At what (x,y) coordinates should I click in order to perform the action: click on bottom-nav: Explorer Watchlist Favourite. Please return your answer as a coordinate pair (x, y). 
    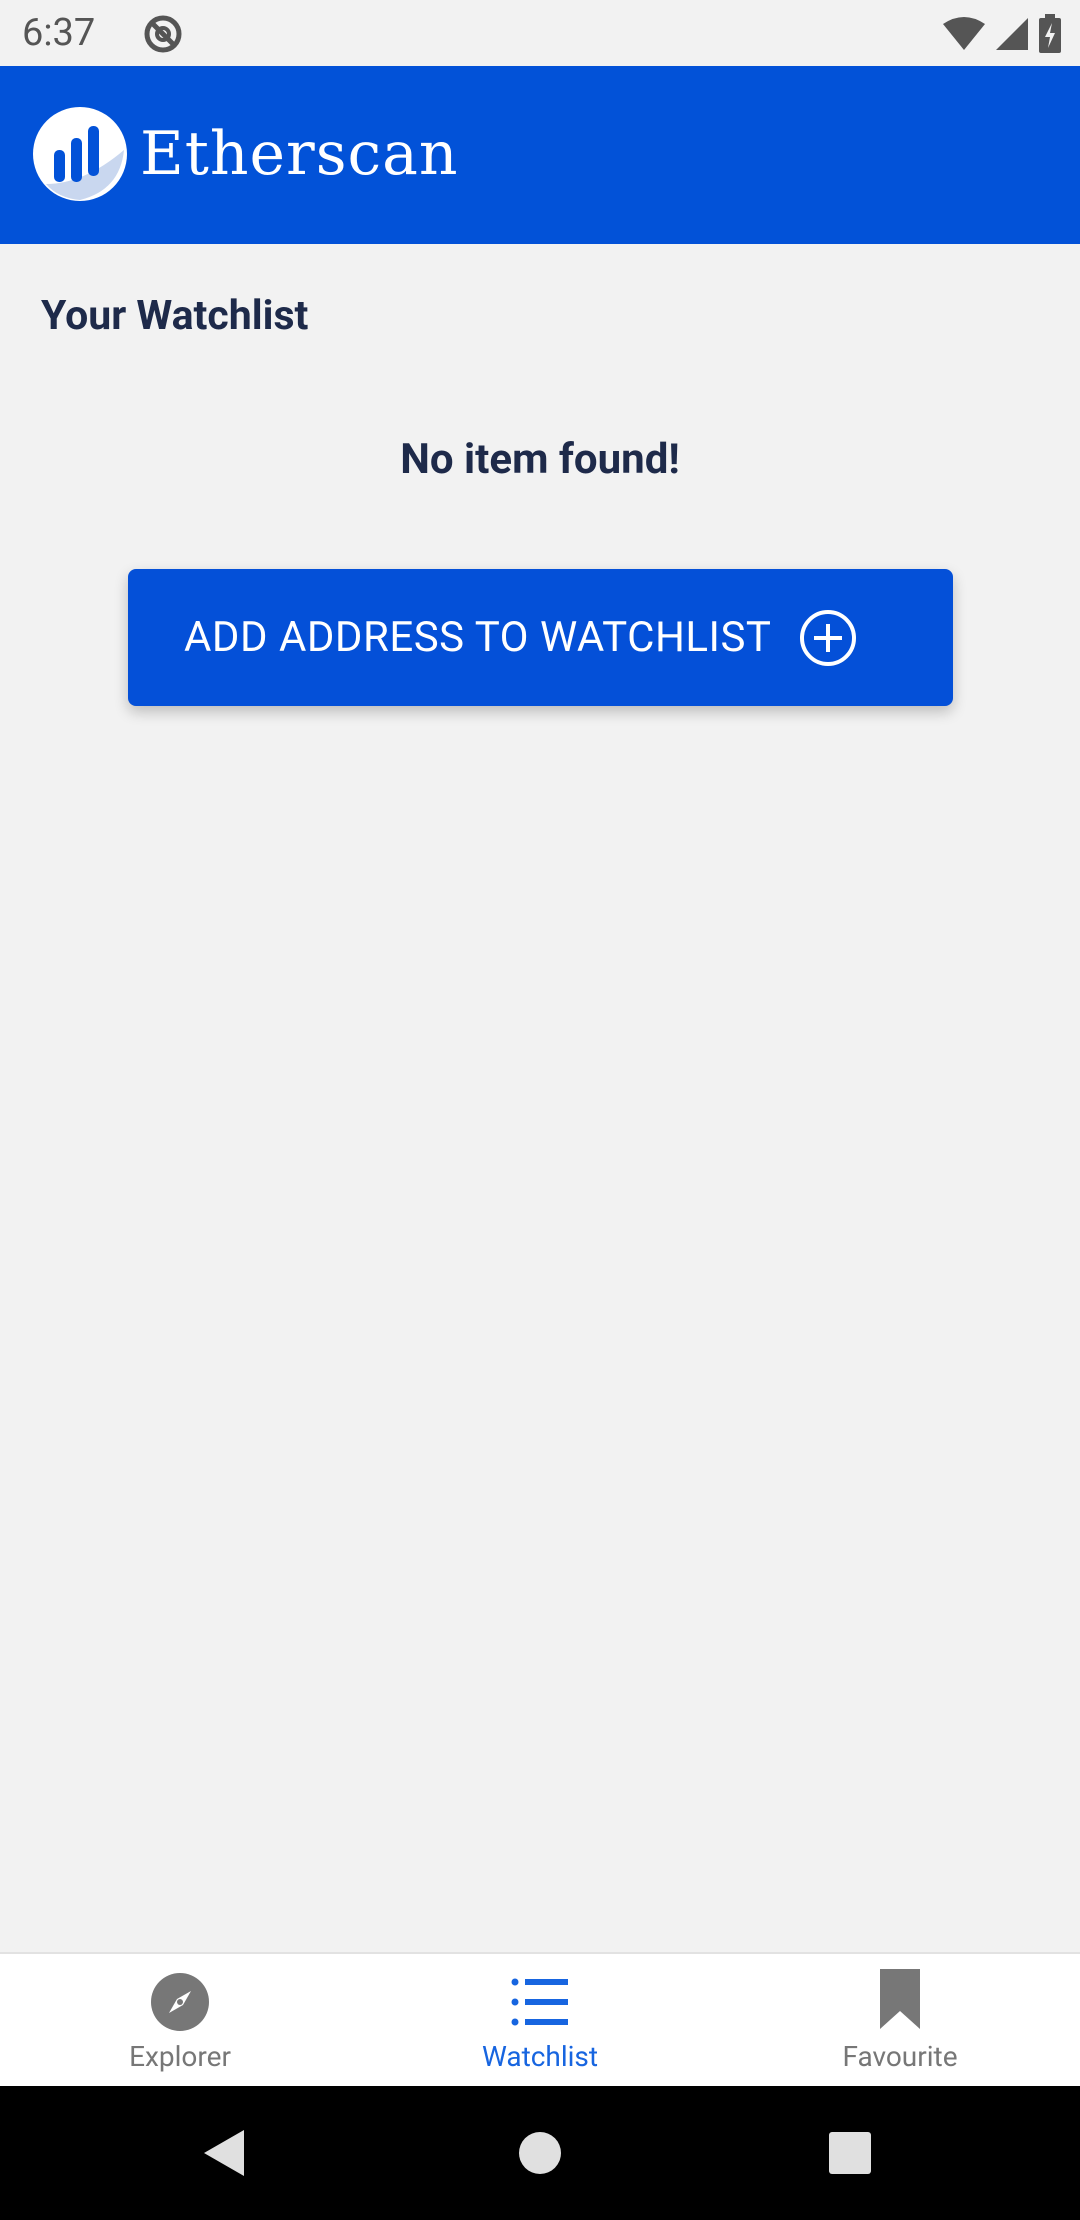
    Looking at the image, I should click on (540, 2019).